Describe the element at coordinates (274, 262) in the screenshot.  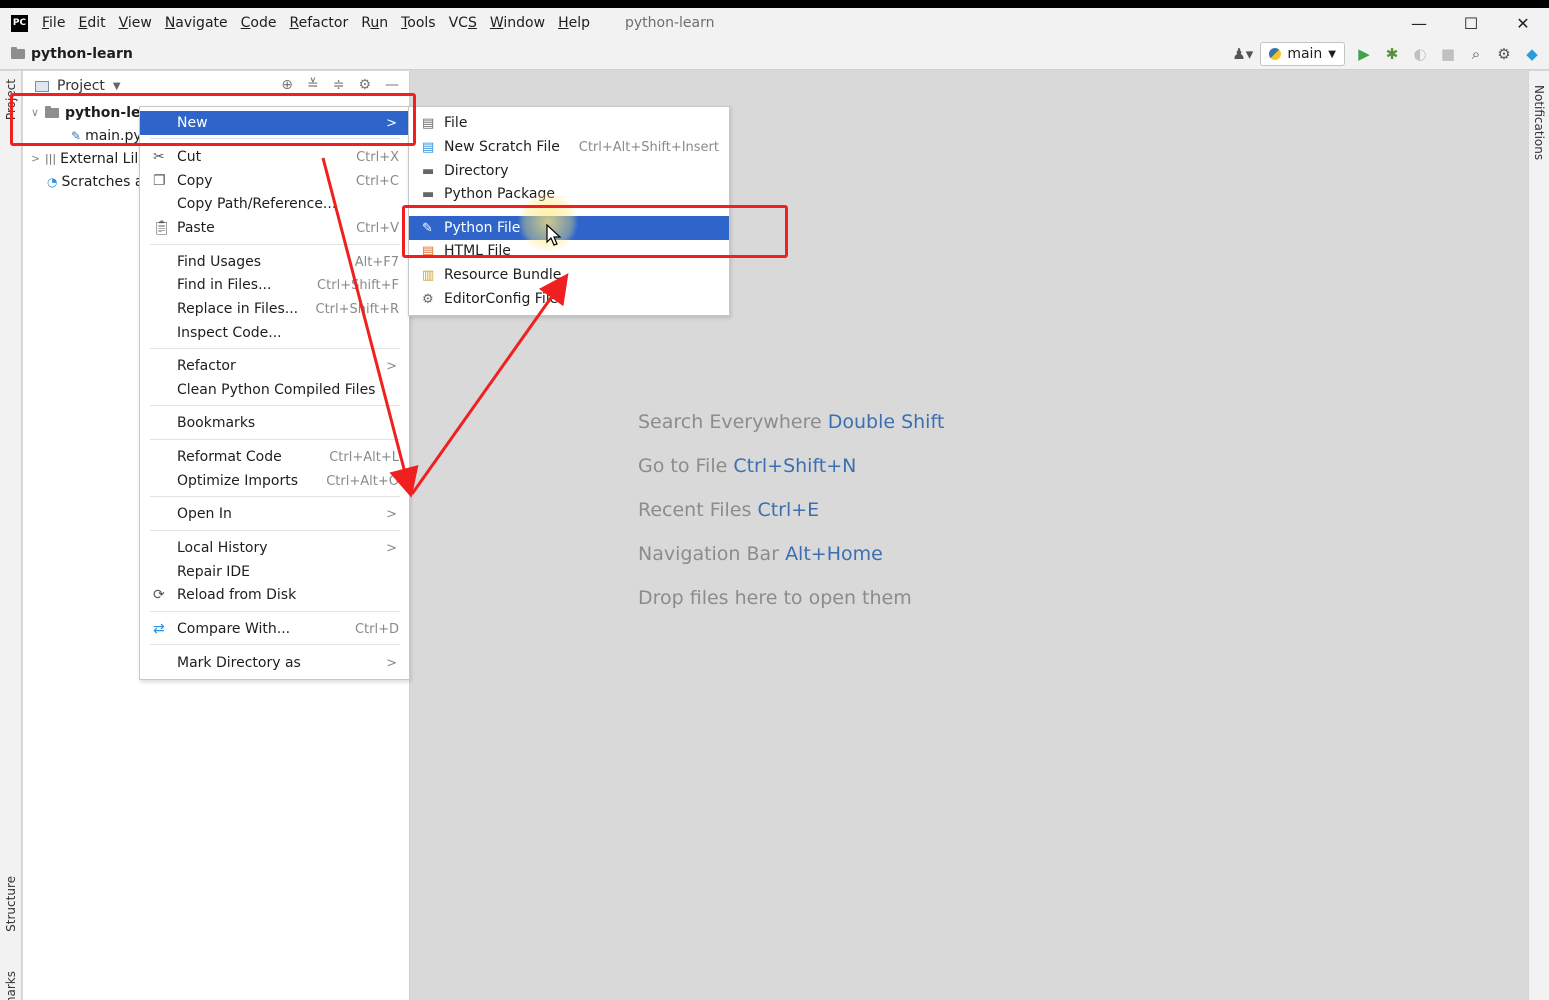
I see `menu-item-find-usages: Find Usages Alt+F7` at that location.